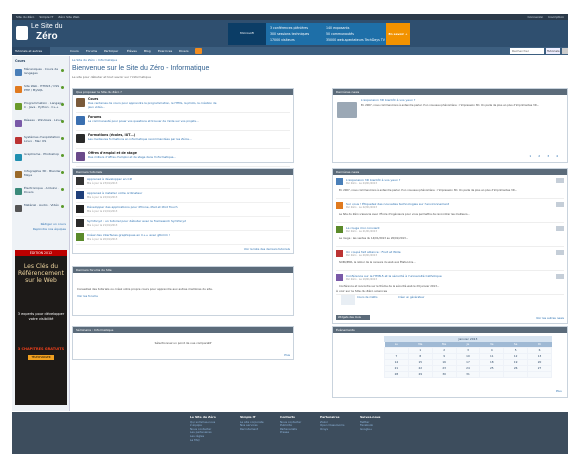  Describe the element at coordinates (558, 156) in the screenshot. I see `page-link: 4` at that location.